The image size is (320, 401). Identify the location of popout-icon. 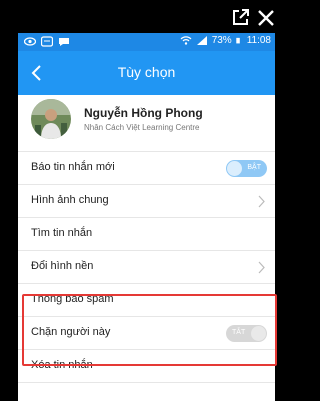
(240, 17).